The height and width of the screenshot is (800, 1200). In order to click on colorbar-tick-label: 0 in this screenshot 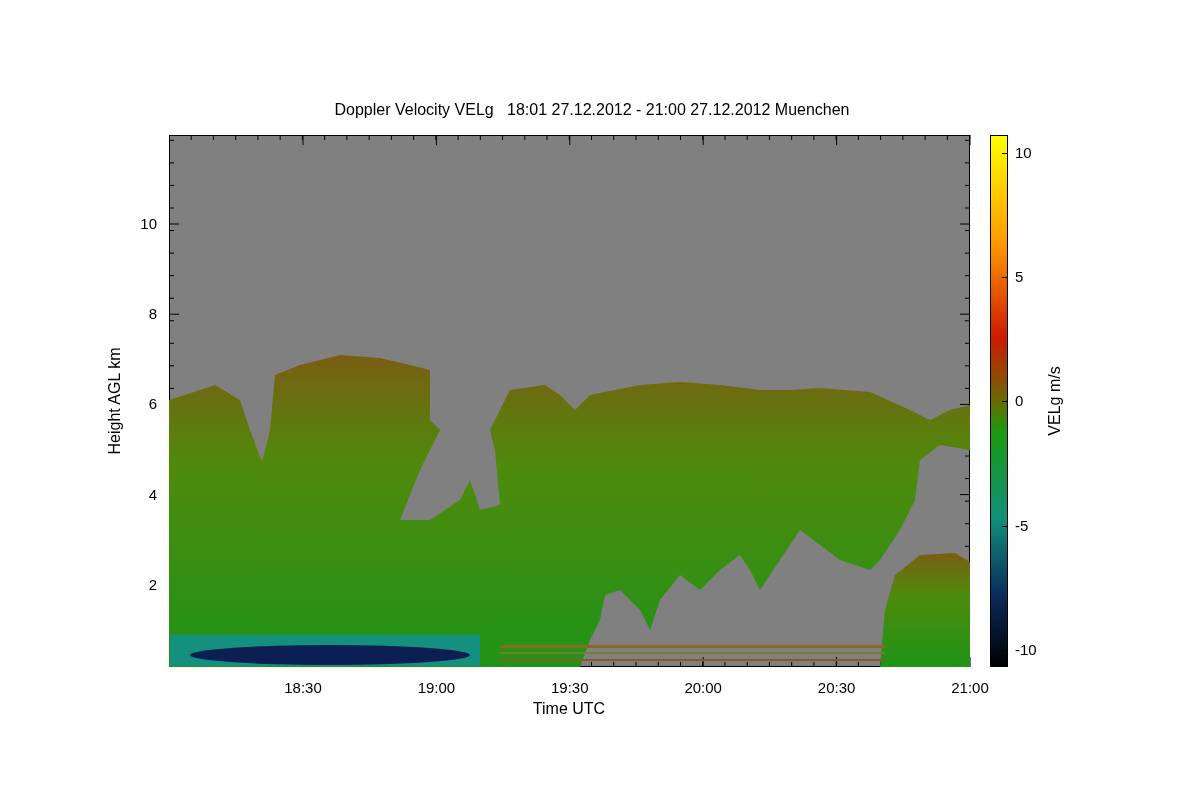, I will do `click(1019, 401)`.